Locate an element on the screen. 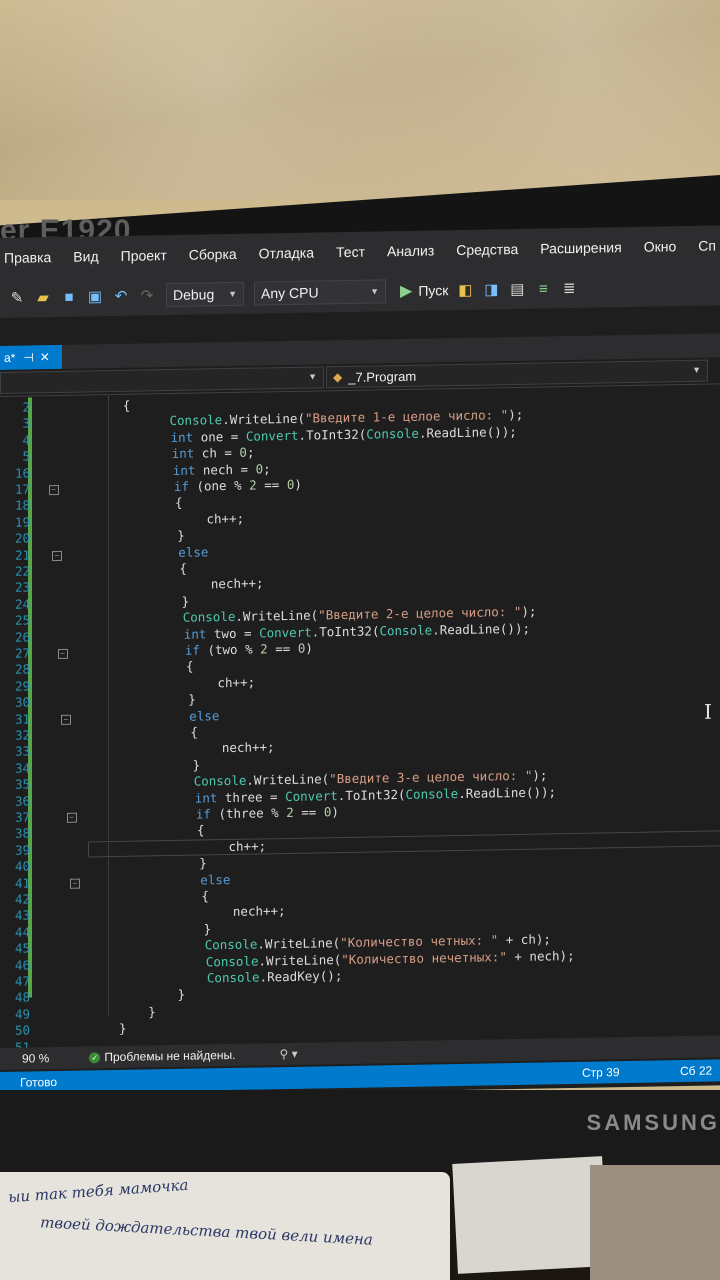  line-number: 45 is located at coordinates (22, 948).